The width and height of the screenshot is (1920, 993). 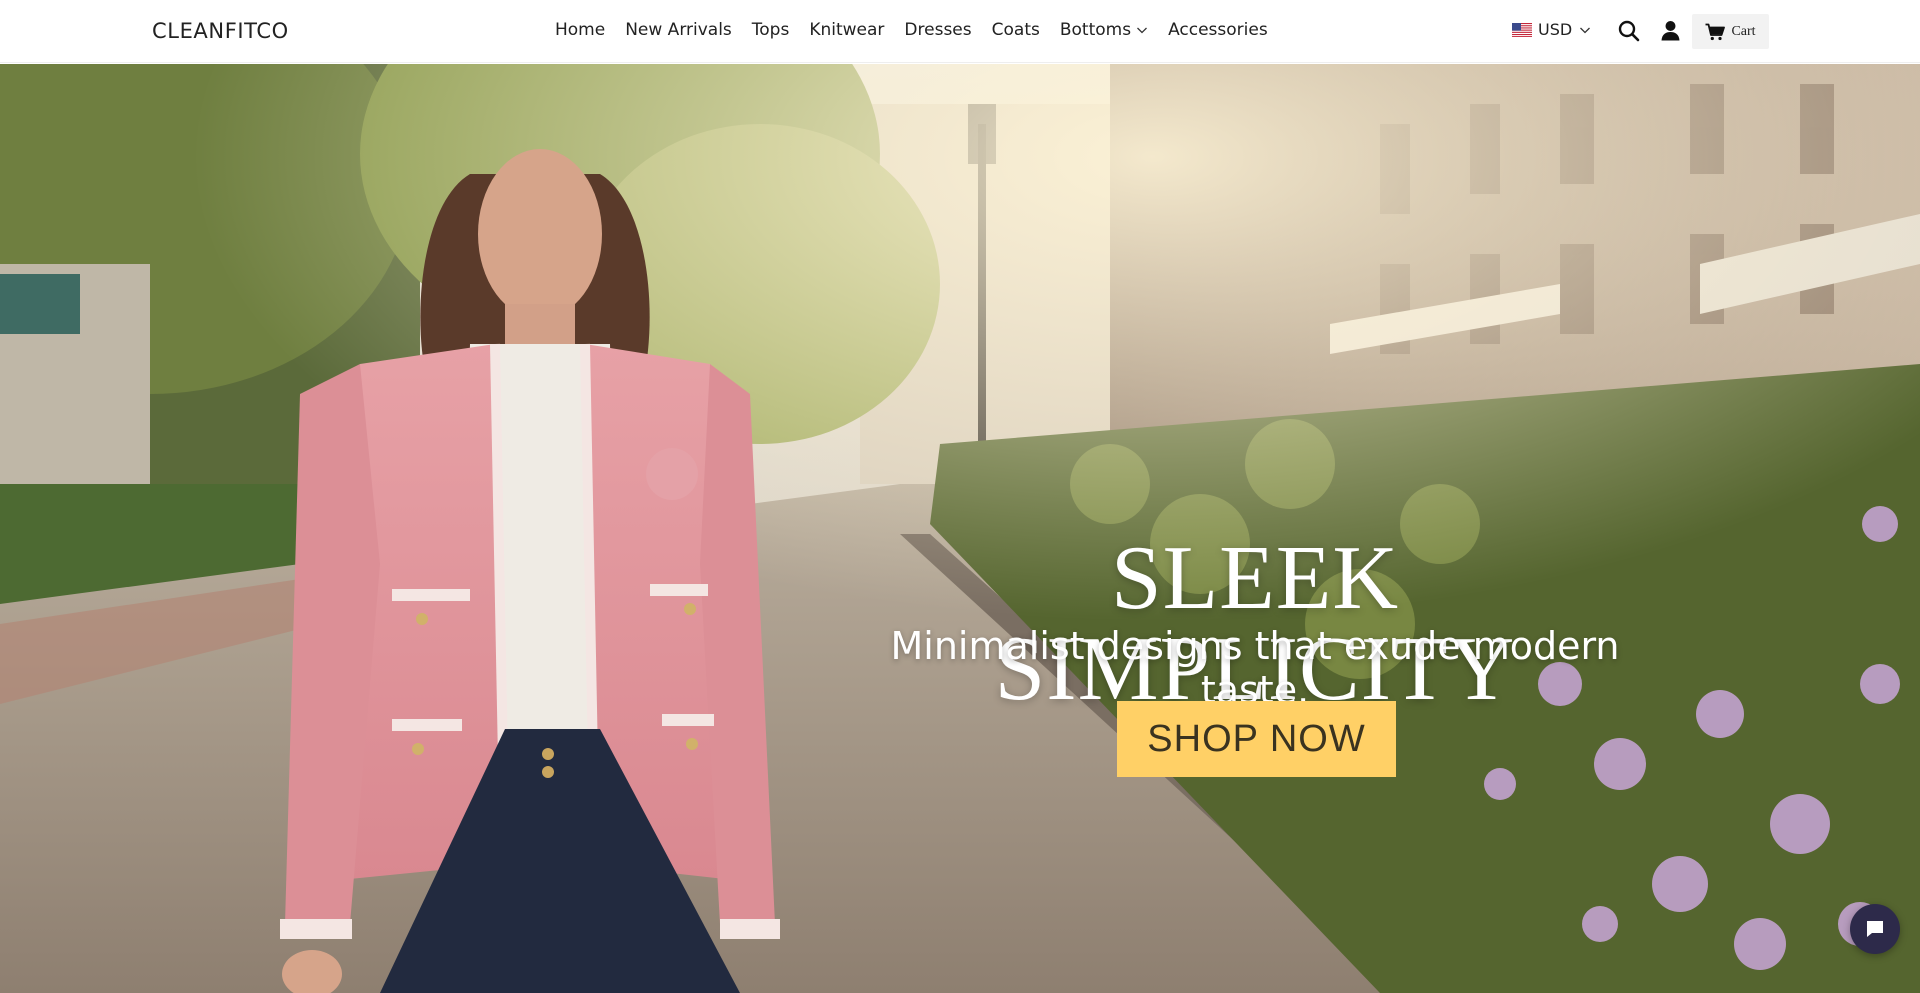 What do you see at coordinates (1730, 31) in the screenshot?
I see `cart-button: Cart` at bounding box center [1730, 31].